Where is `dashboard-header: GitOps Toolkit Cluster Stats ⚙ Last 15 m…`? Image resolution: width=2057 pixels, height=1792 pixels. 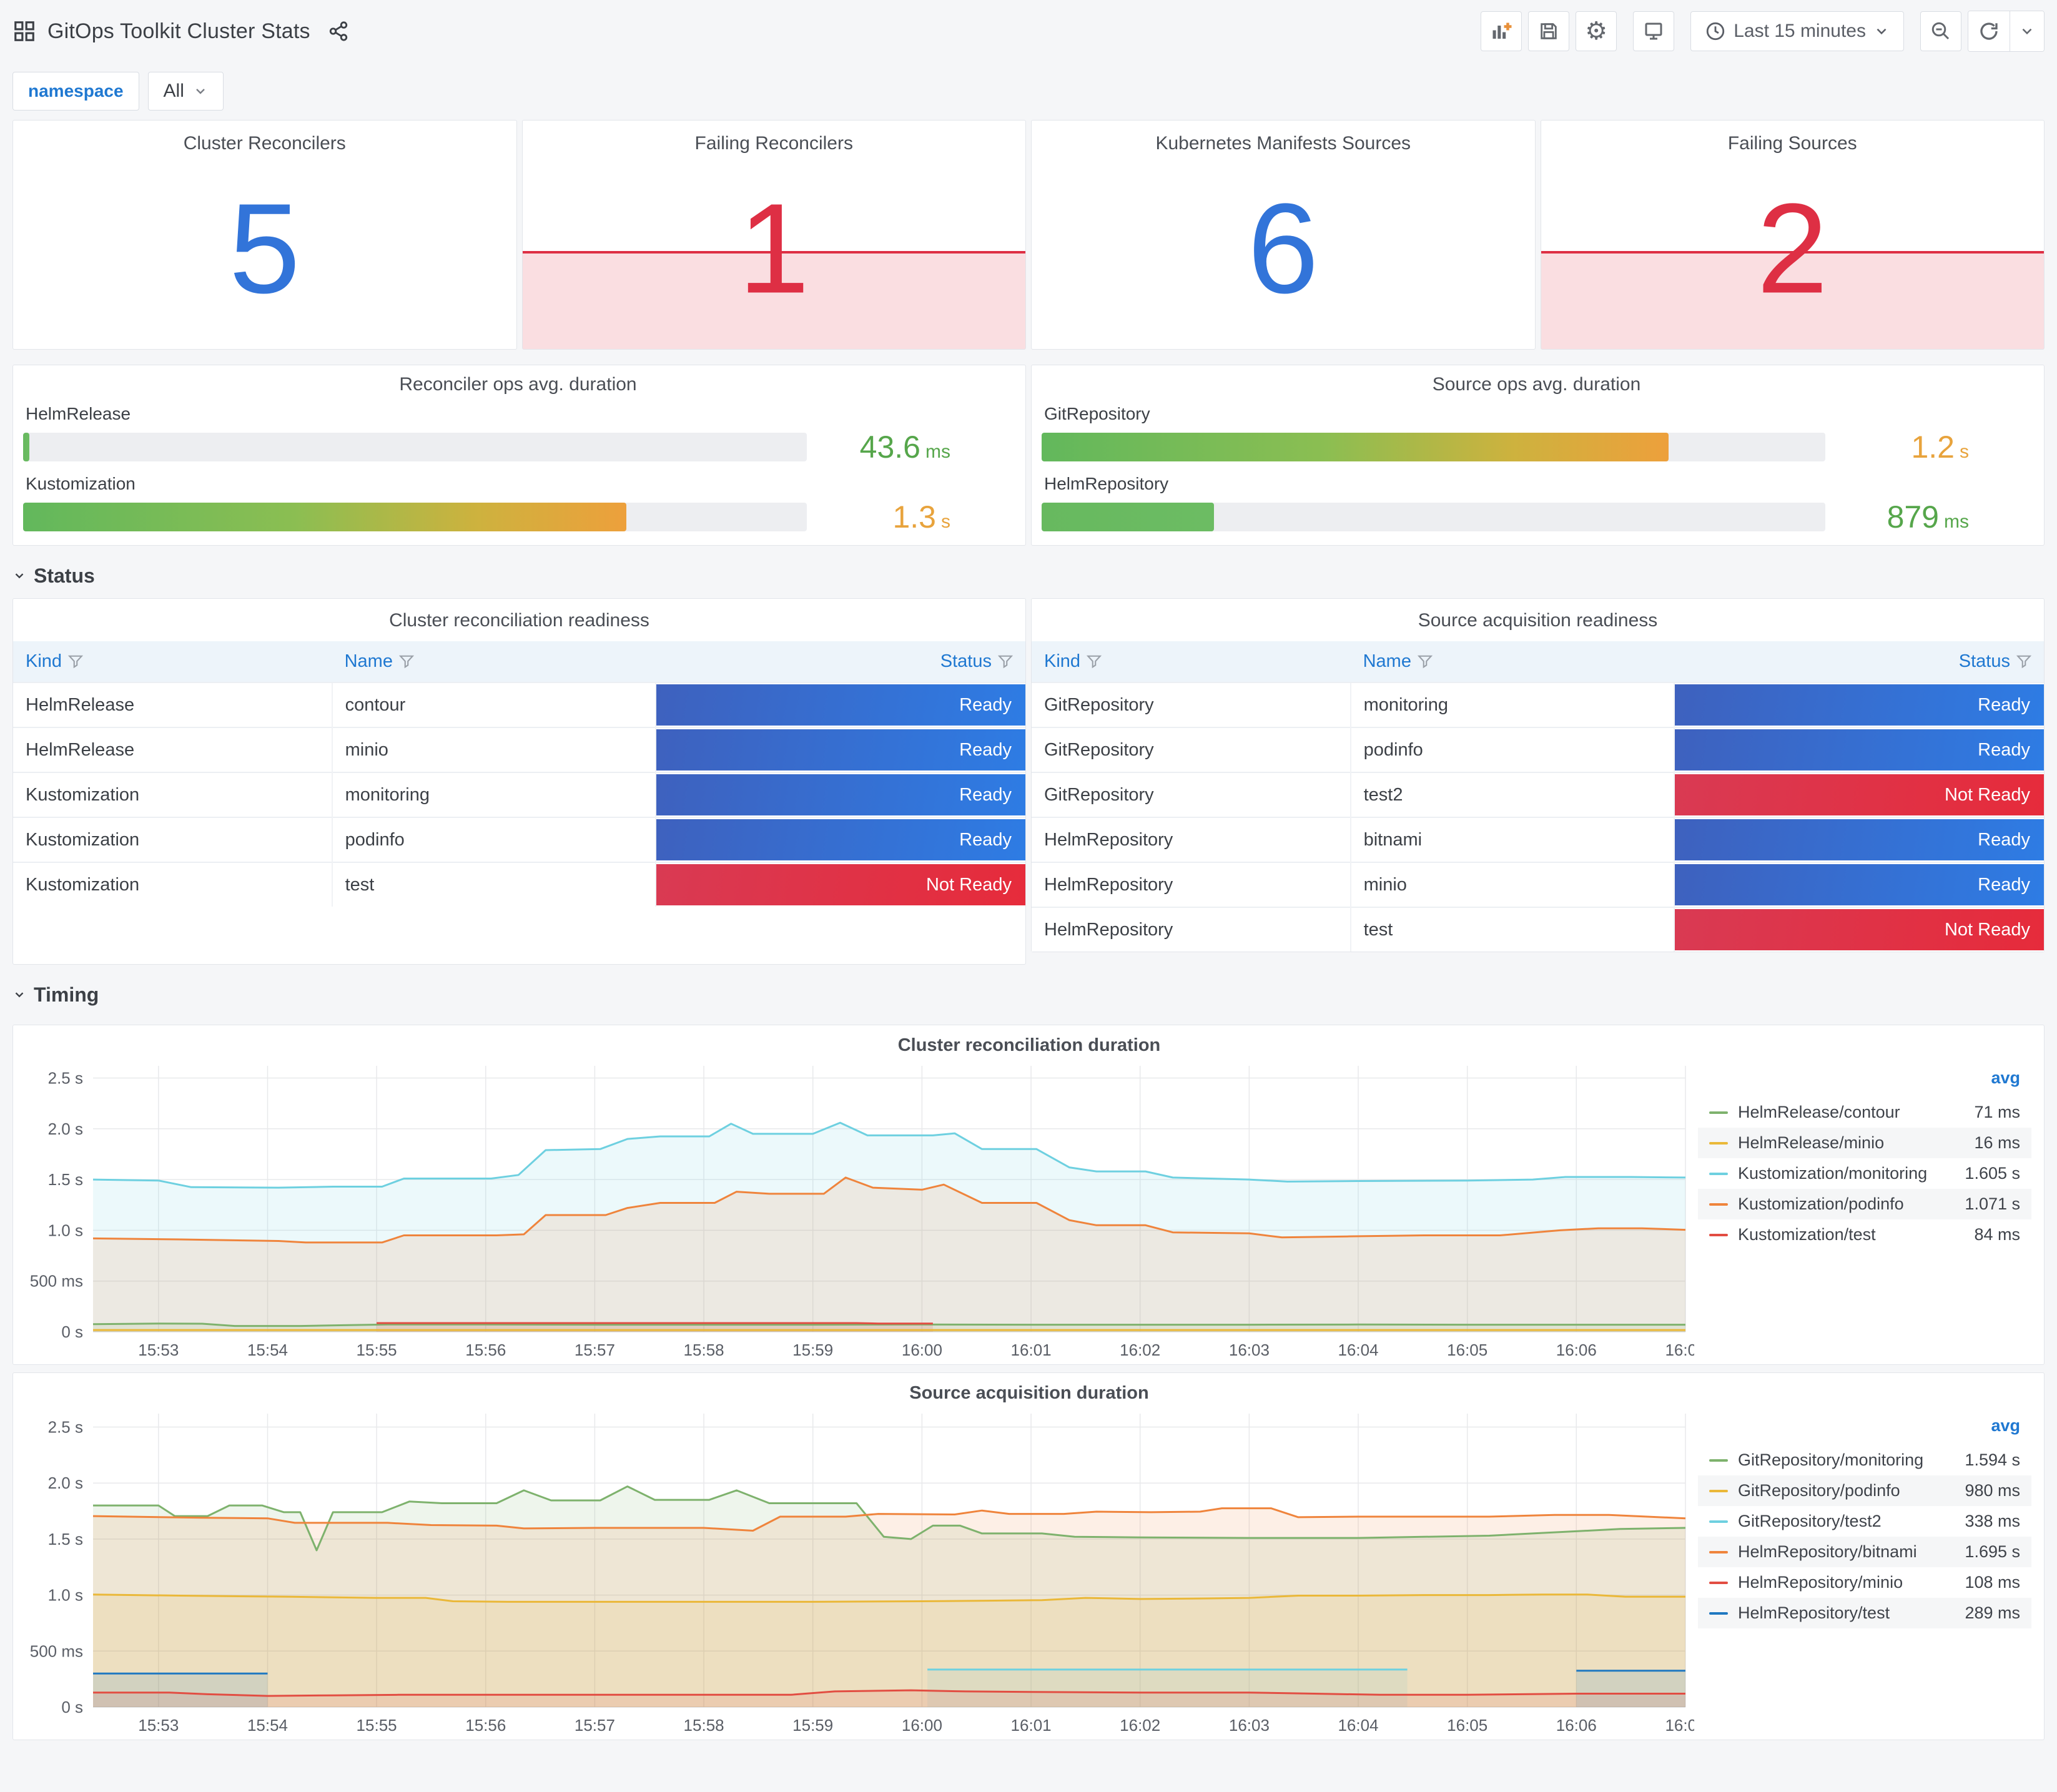
dashboard-header: GitOps Toolkit Cluster Stats ⚙ Last 15 m… is located at coordinates (1028, 31).